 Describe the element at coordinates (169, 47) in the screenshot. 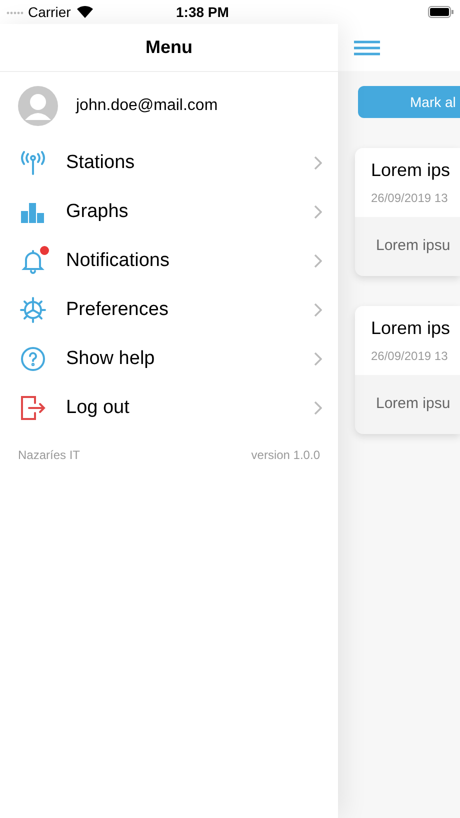

I see `menu-title: Menu` at that location.